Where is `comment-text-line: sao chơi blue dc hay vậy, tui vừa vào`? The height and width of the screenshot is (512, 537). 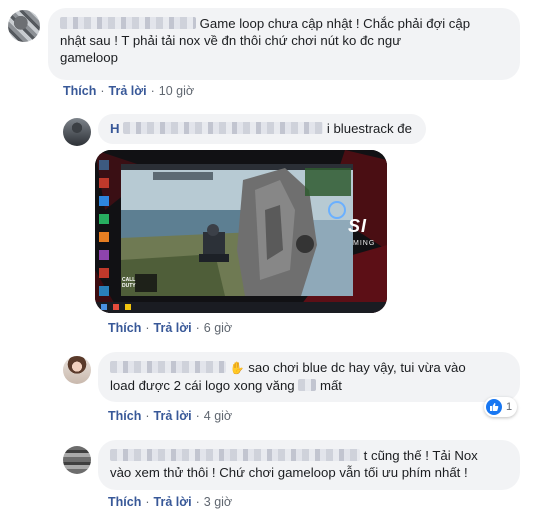
comment-text-line: sao chơi blue dc hay vậy, tui vừa vào is located at coordinates (357, 367).